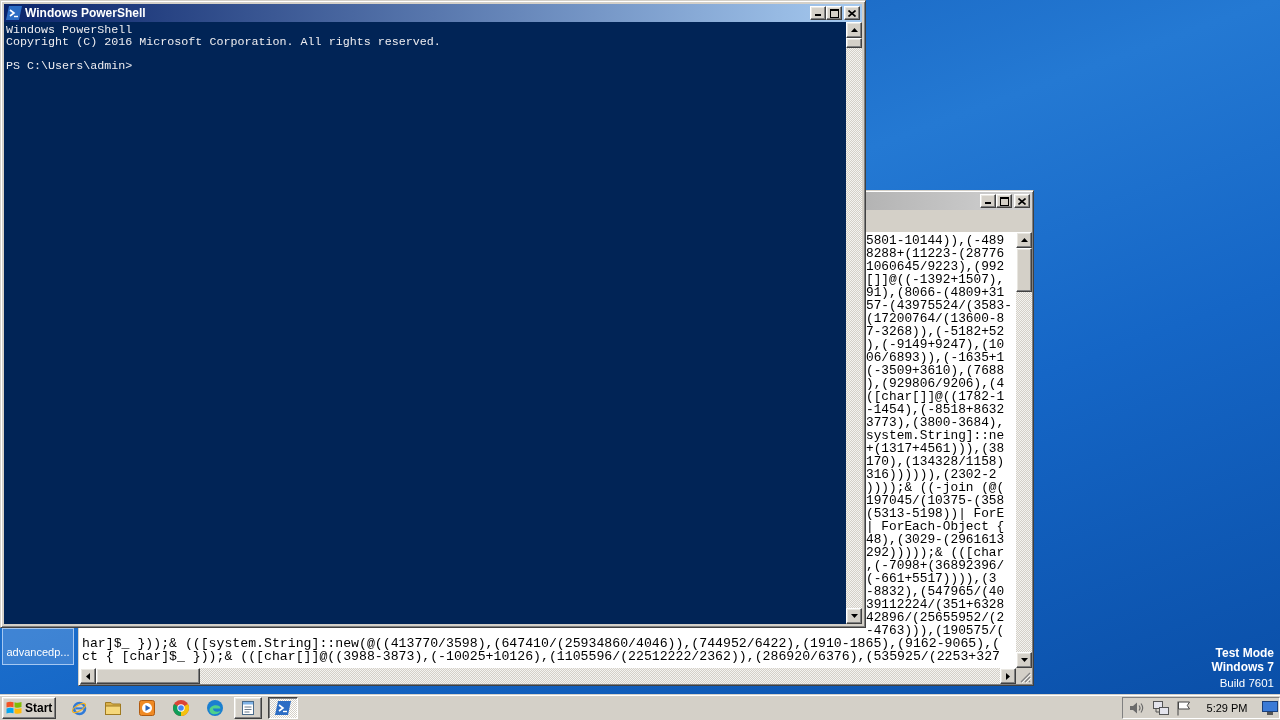 The width and height of the screenshot is (1280, 720). What do you see at coordinates (85, 13) in the screenshot?
I see `window-title: Windows PowerShell` at bounding box center [85, 13].